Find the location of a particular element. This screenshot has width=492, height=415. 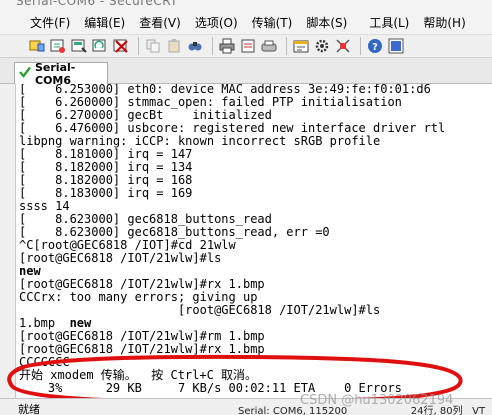

menu-tools: 工具(L) is located at coordinates (389, 22).